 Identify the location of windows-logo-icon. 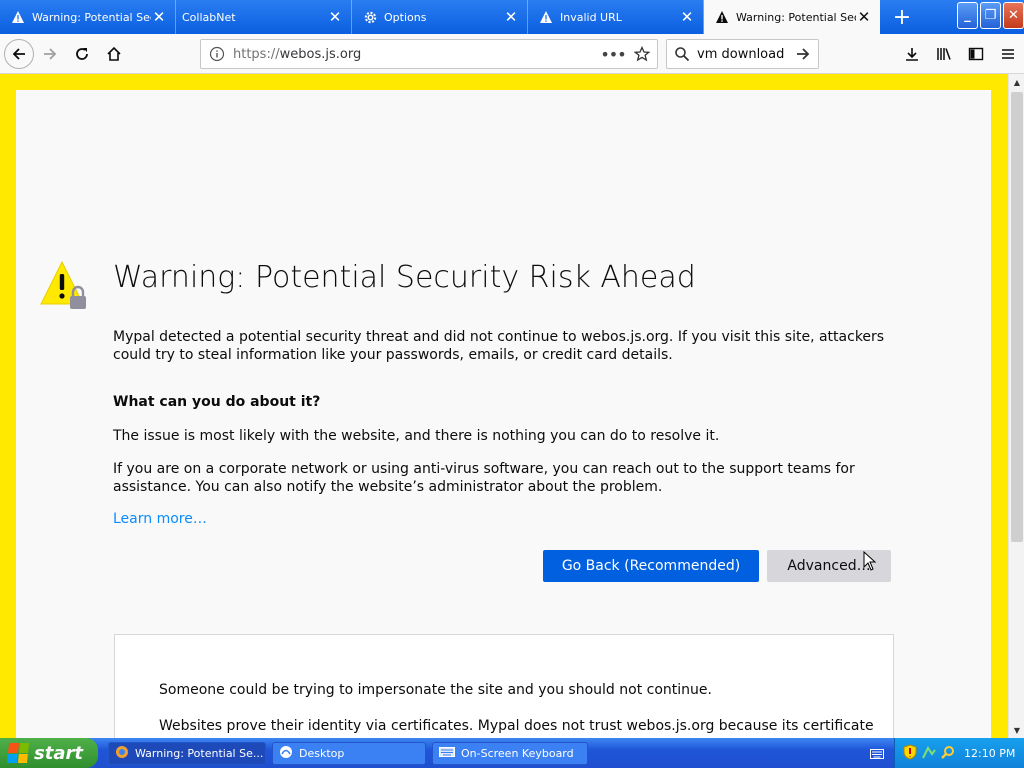
(18, 753).